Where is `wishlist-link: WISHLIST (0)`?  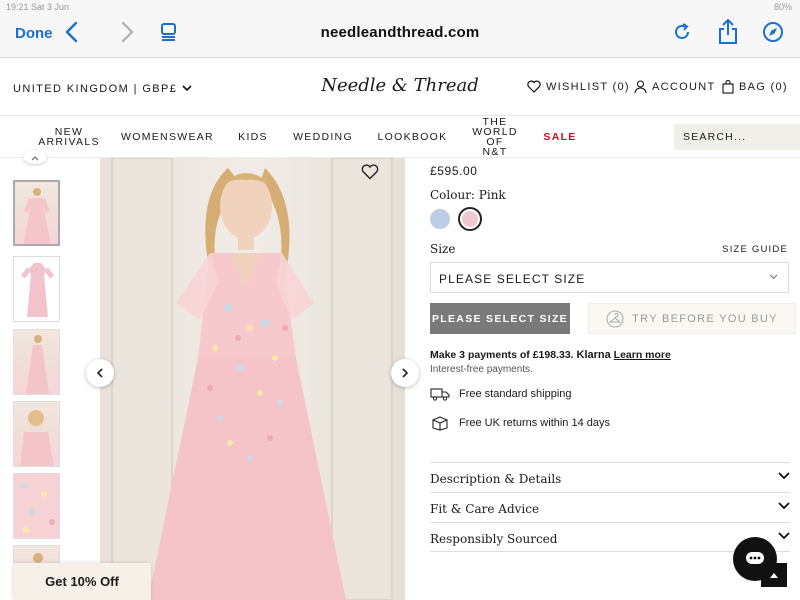 wishlist-link: WISHLIST (0) is located at coordinates (578, 86).